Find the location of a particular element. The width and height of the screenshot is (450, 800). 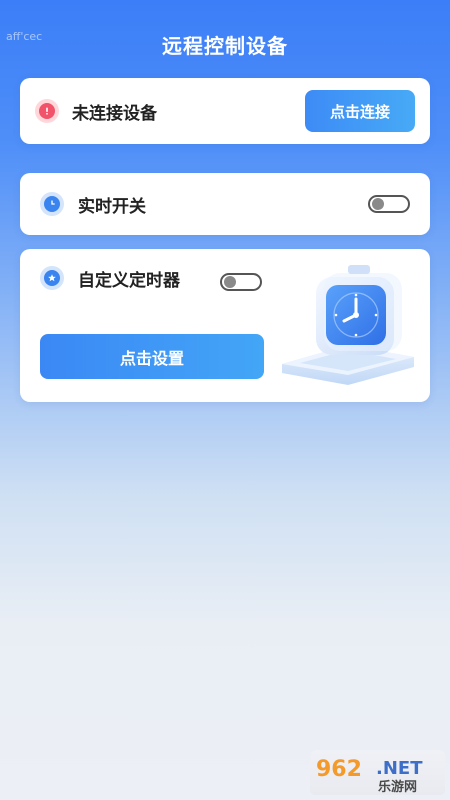

clock-icon is located at coordinates (52, 204).